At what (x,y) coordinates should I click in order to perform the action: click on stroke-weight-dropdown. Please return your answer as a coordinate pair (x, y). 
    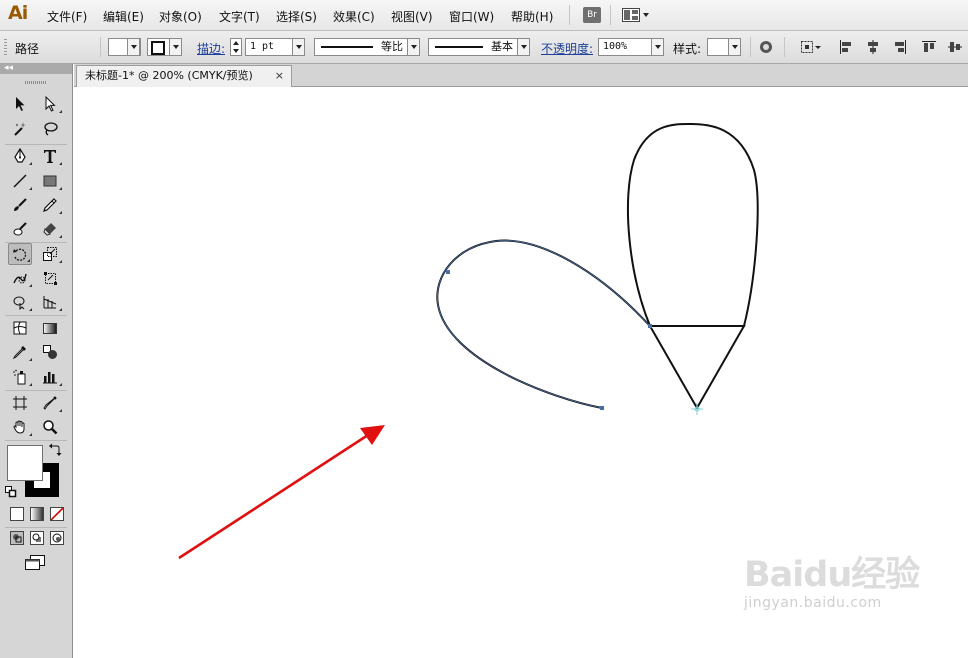
    Looking at the image, I should click on (298, 47).